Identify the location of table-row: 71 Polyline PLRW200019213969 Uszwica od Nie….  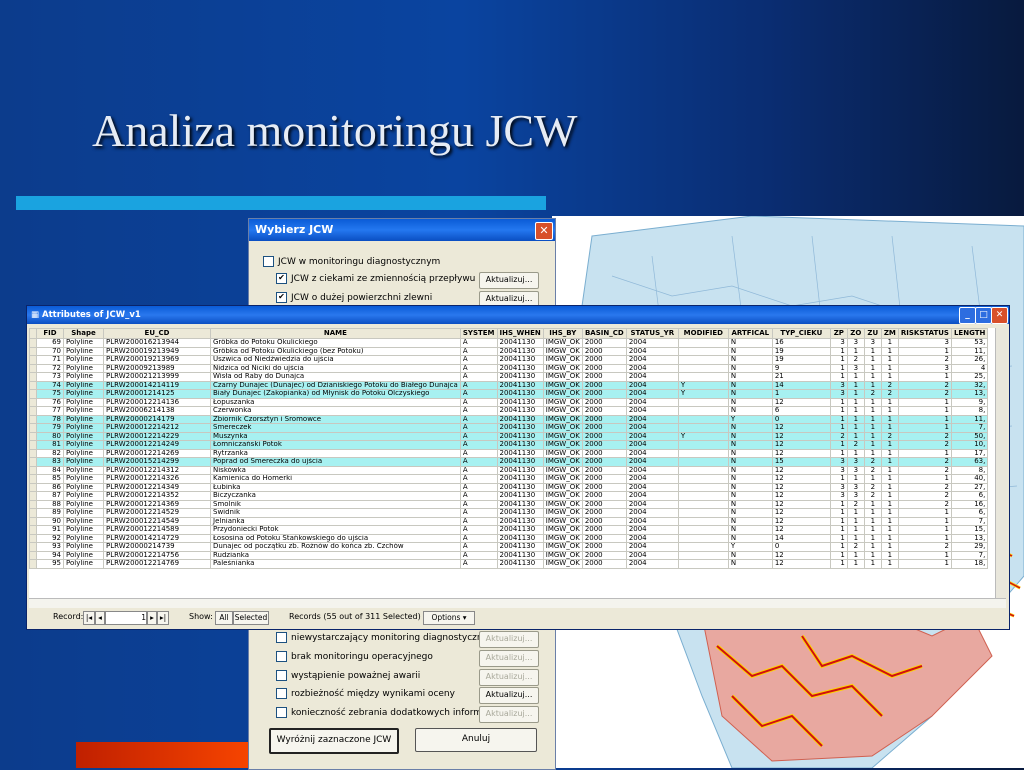
(509, 360).